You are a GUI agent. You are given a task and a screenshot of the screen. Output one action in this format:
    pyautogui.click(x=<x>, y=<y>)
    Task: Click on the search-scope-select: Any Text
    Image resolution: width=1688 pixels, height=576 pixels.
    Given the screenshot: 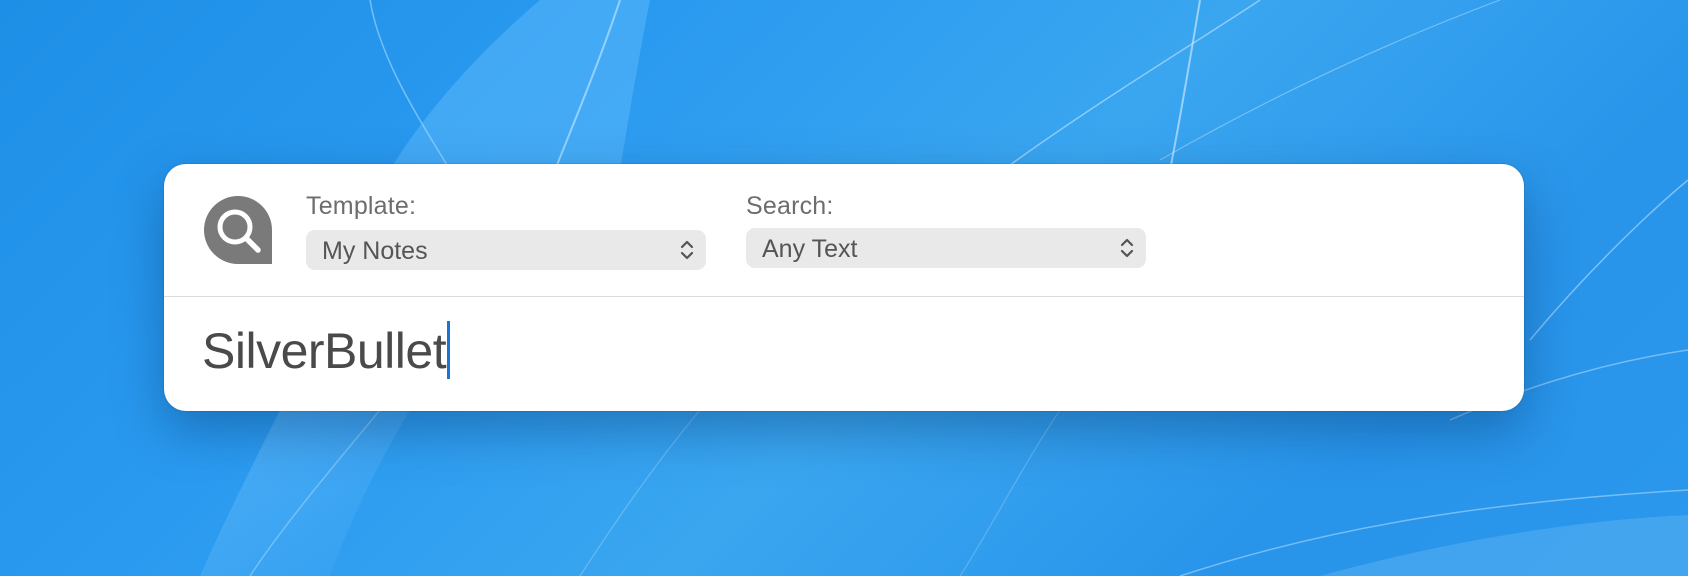 What is the action you would take?
    pyautogui.click(x=946, y=248)
    